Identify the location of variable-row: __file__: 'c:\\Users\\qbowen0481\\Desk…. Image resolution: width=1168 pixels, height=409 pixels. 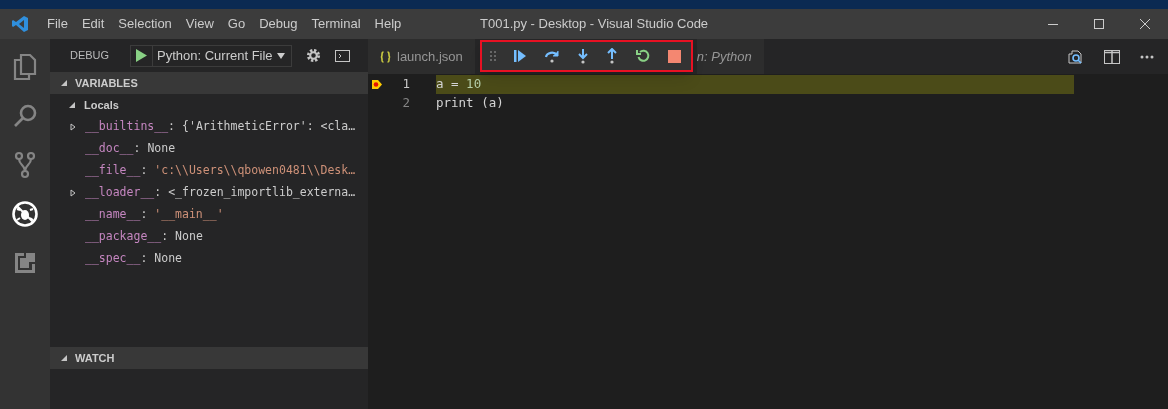
(209, 171).